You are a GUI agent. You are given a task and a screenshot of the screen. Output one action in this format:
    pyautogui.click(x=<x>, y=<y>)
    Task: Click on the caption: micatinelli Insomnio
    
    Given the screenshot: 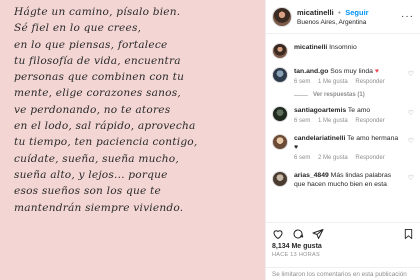 What is the action you would take?
    pyautogui.click(x=343, y=51)
    